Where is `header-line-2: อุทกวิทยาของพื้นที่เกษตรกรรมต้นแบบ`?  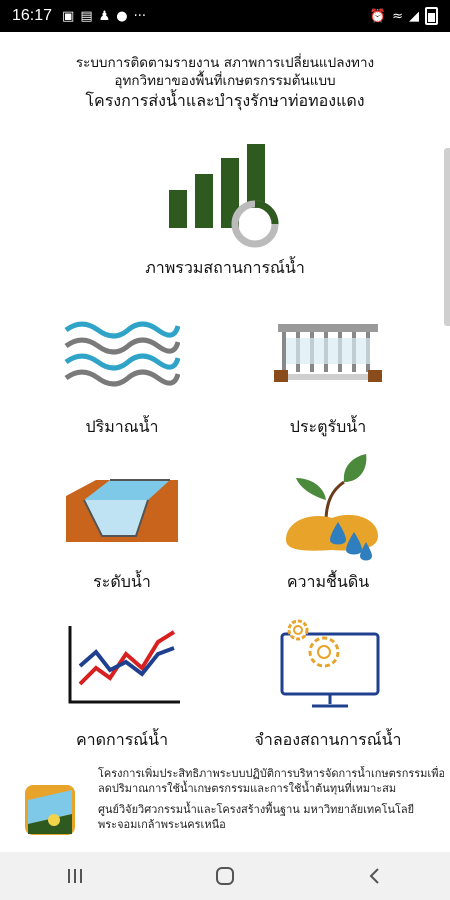
header-line-2: อุทกวิทยาของพื้นที่เกษตรกรรมต้นแบบ is located at coordinates (225, 81).